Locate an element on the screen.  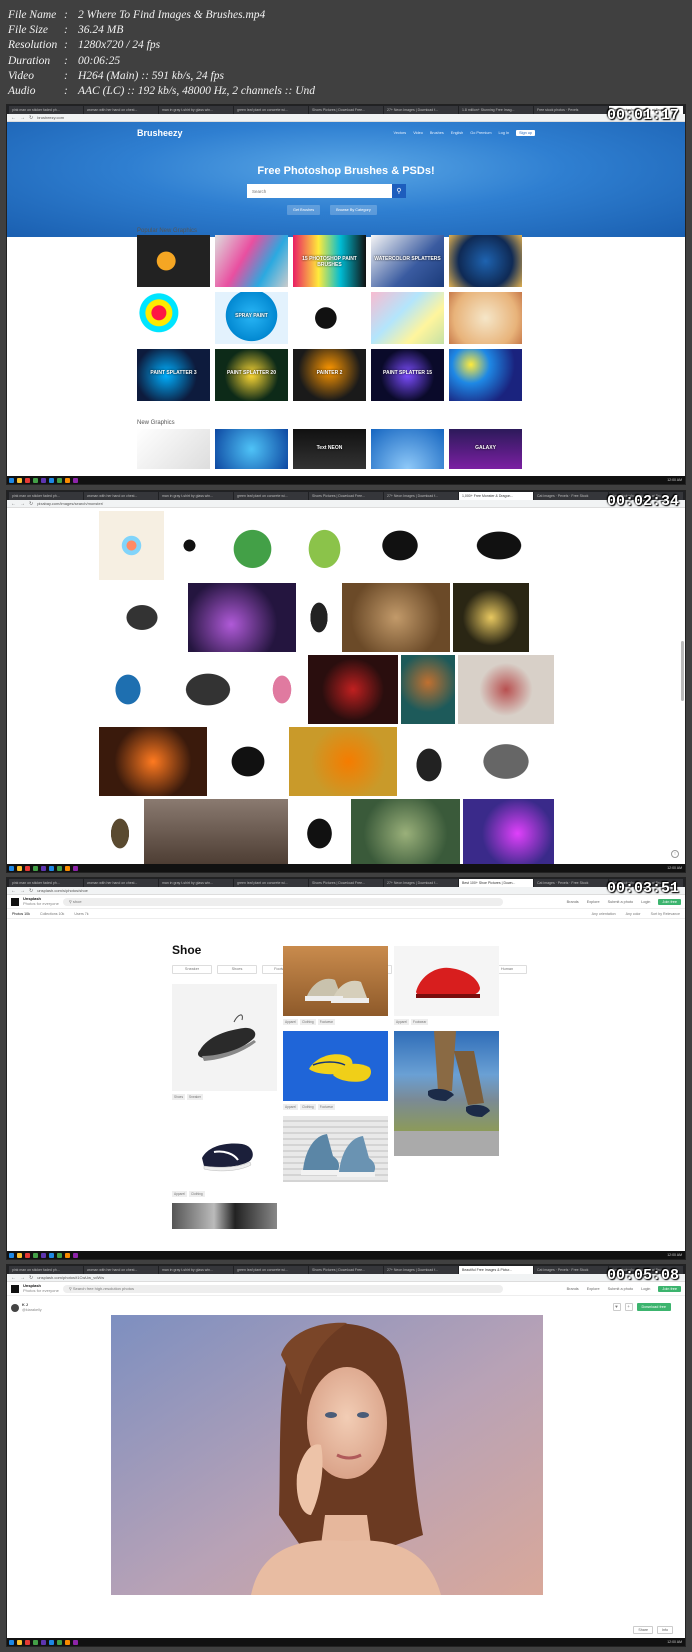
share-button: Share is located at coordinates (643, 1630).